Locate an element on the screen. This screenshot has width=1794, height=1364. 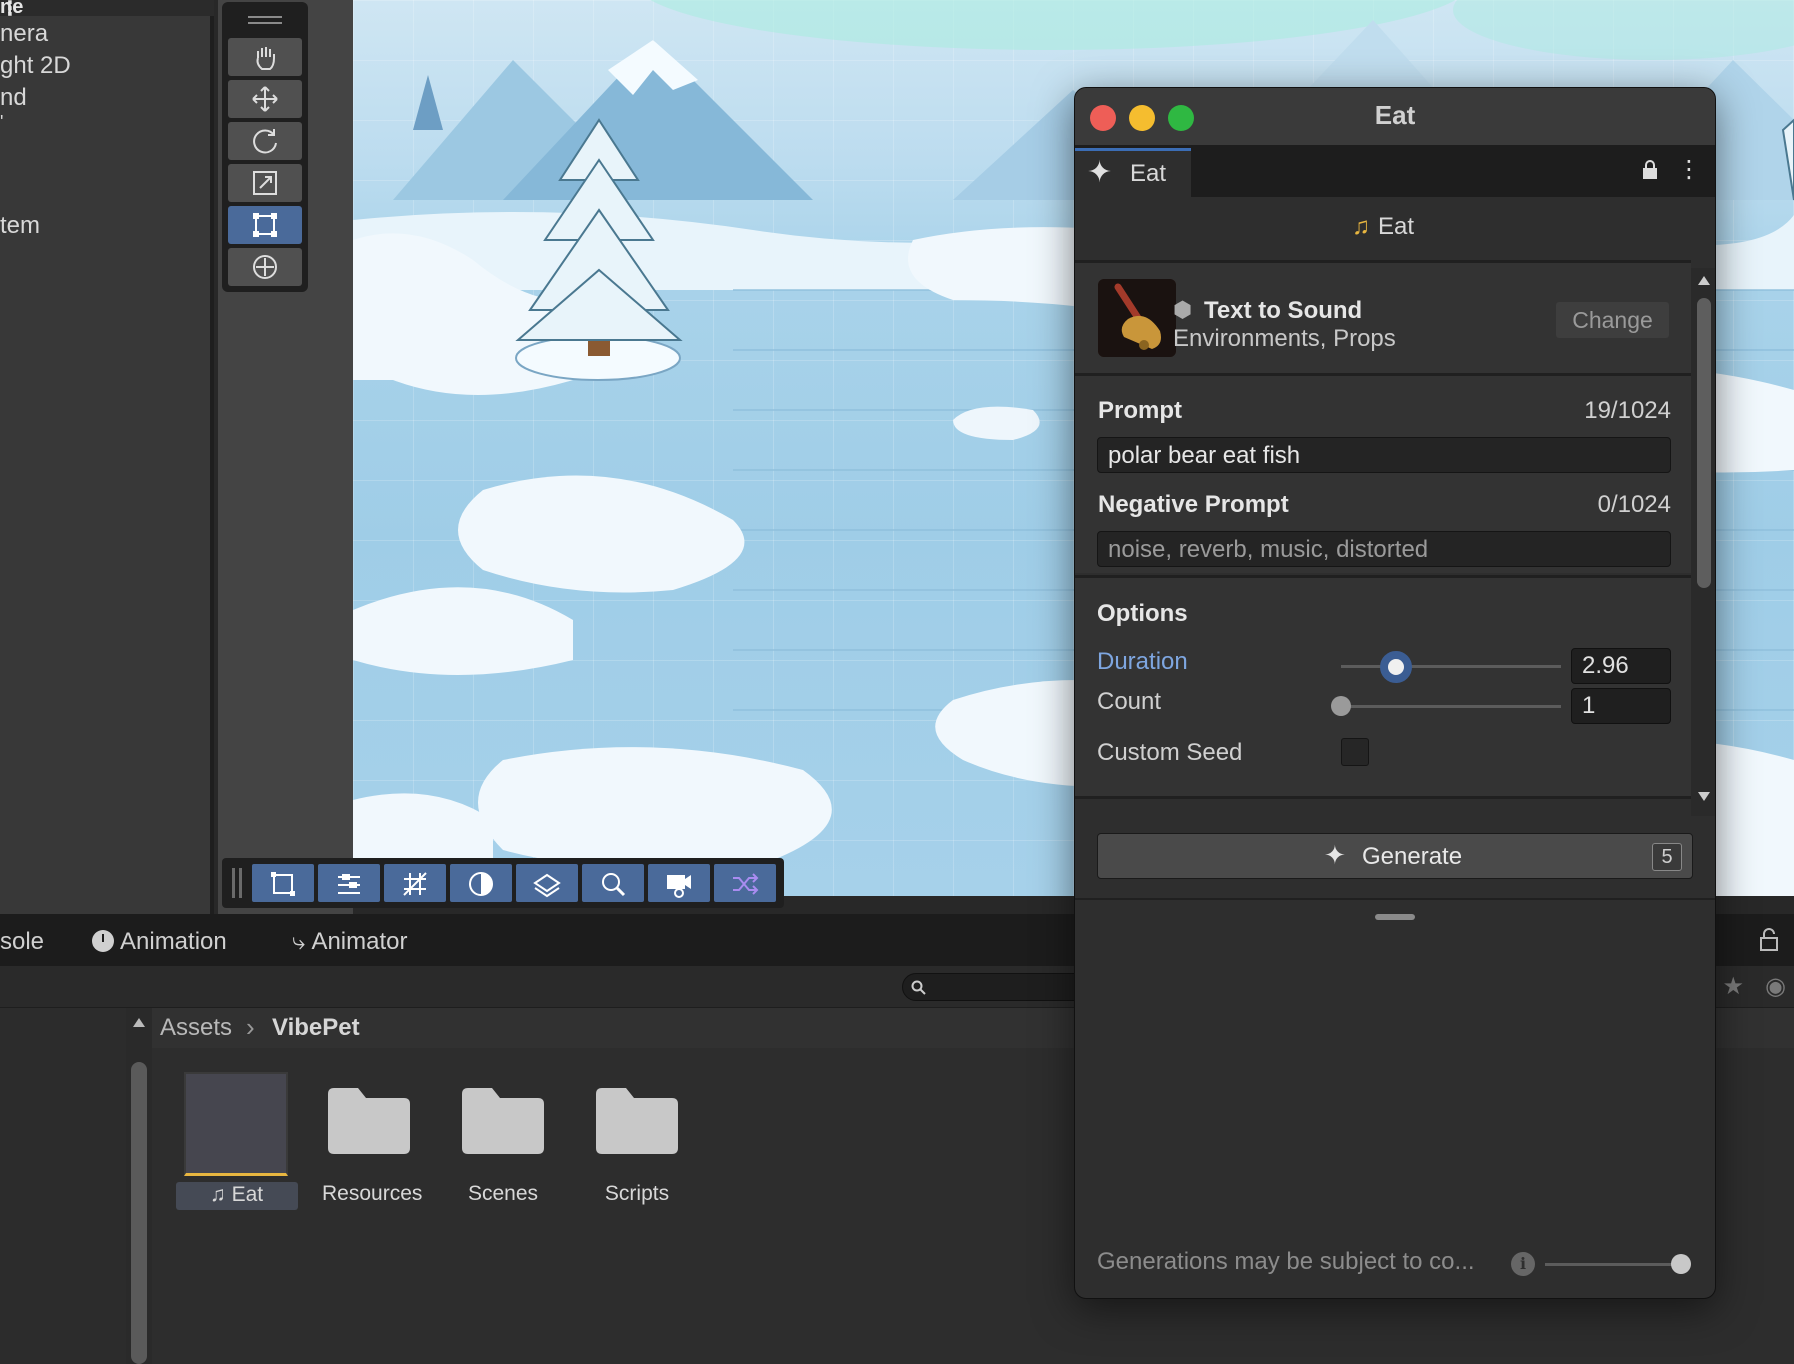
negative-prompt-char-count: 0/1024 is located at coordinates (1634, 504).